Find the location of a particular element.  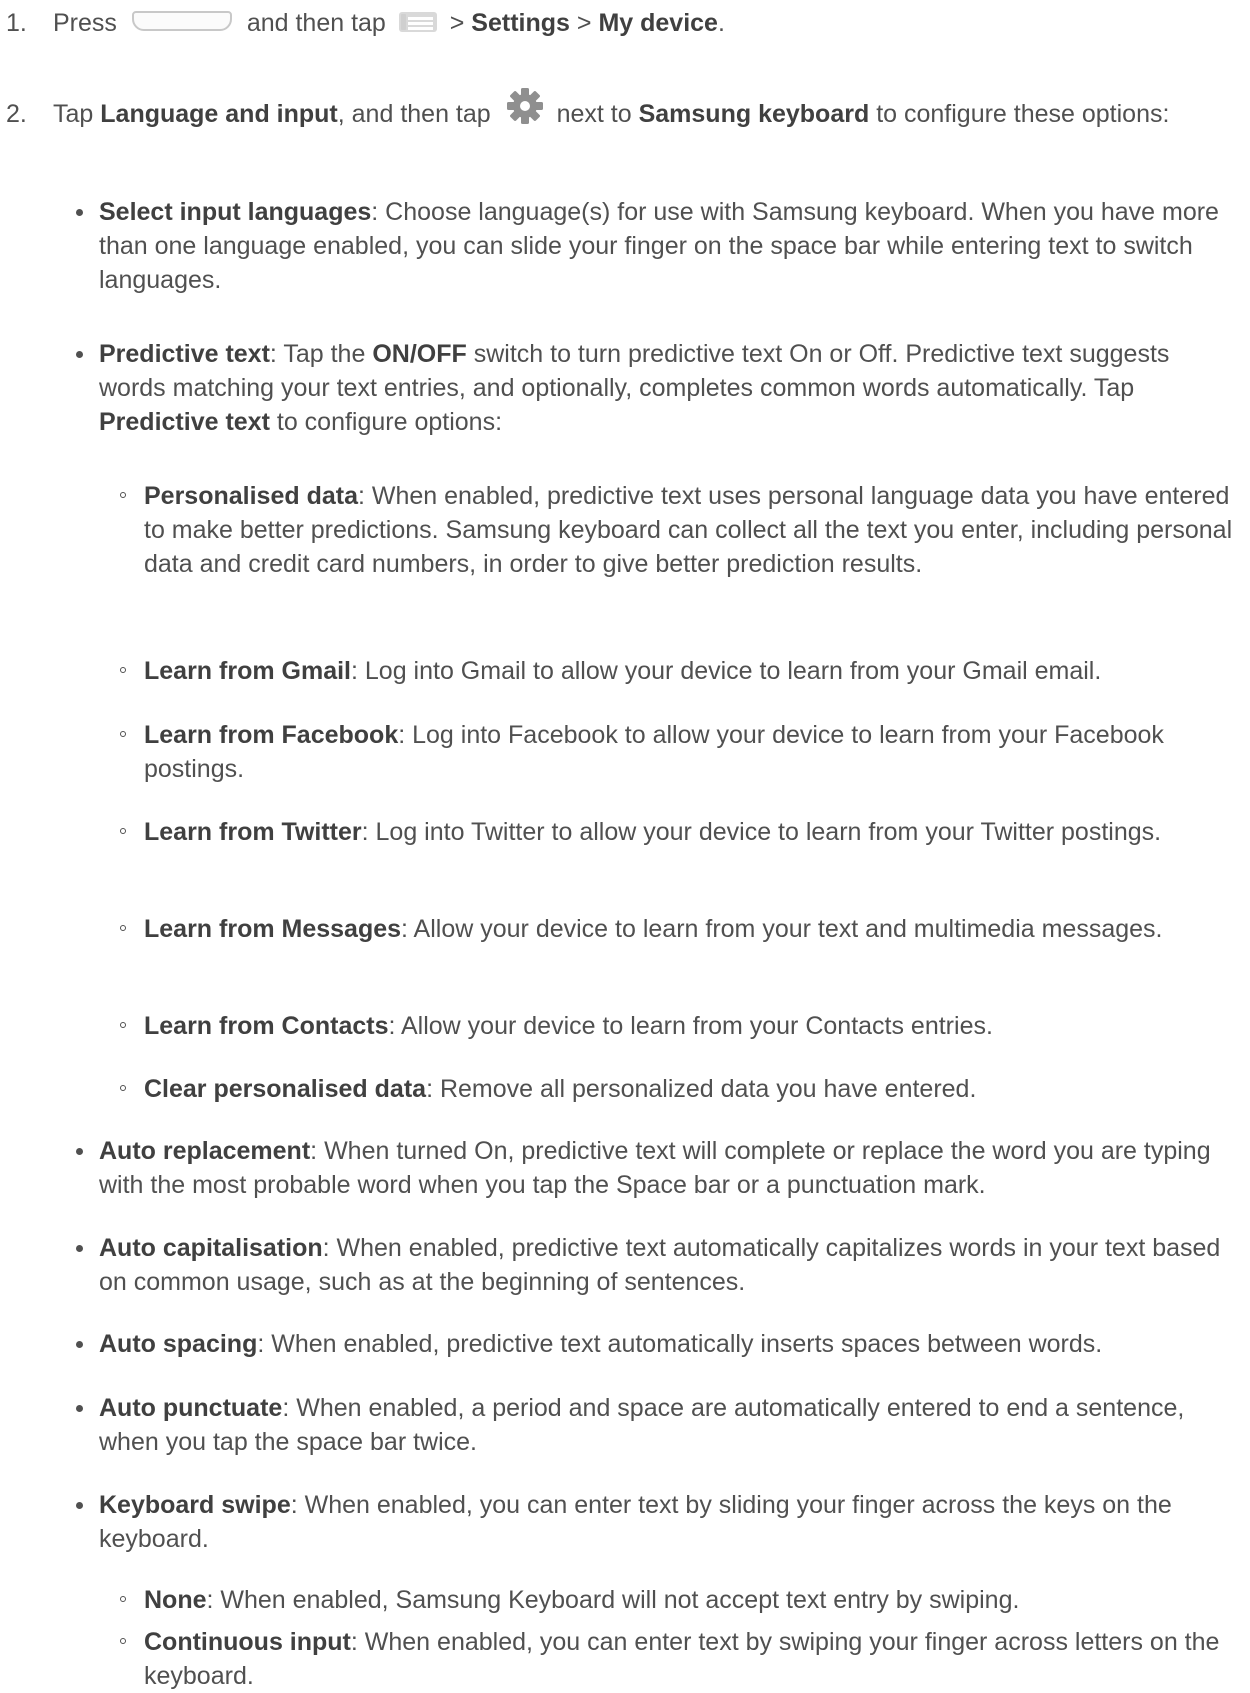

gear-icon is located at coordinates (524, 106).